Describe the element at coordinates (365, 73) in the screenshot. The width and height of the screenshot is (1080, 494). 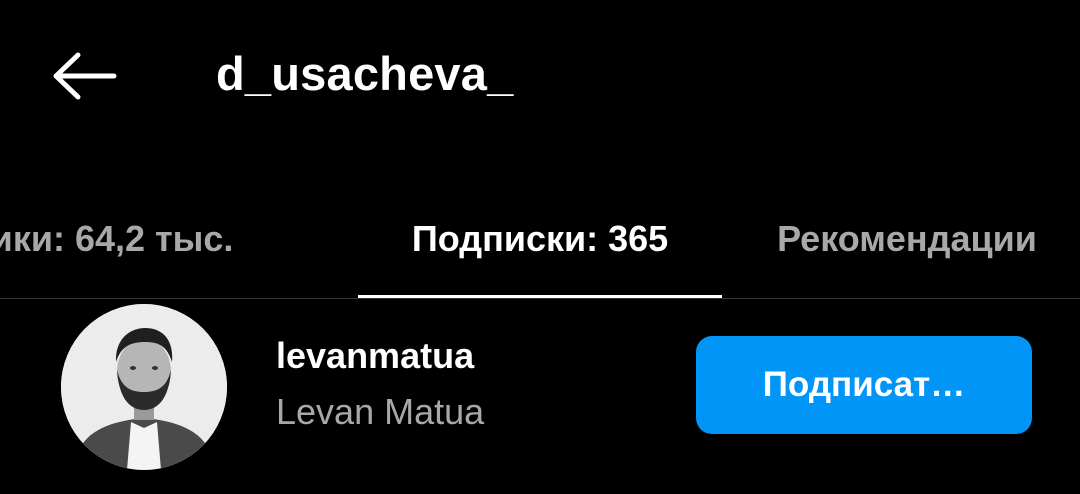
I see `page-title: d_usacheva_` at that location.